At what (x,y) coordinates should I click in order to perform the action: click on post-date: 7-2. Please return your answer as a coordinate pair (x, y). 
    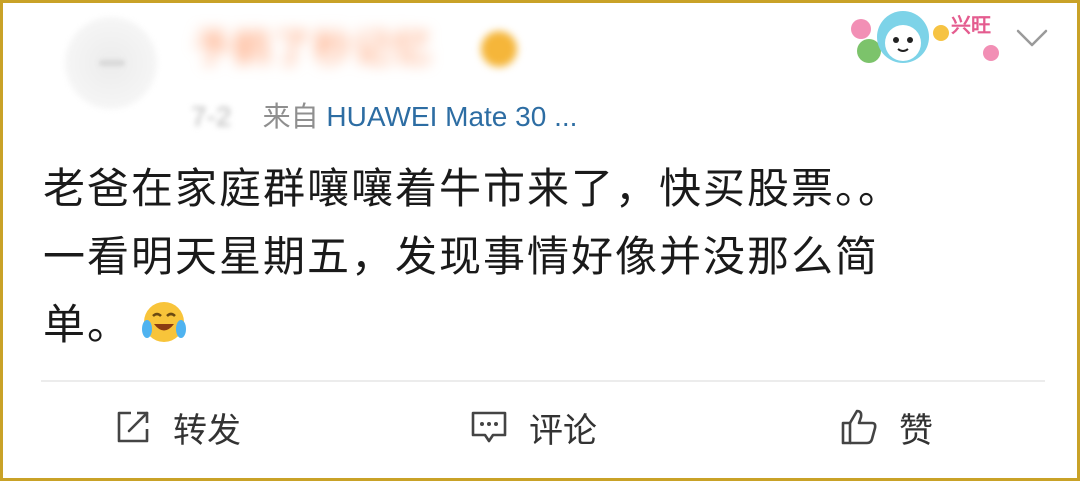
    Looking at the image, I should click on (211, 116).